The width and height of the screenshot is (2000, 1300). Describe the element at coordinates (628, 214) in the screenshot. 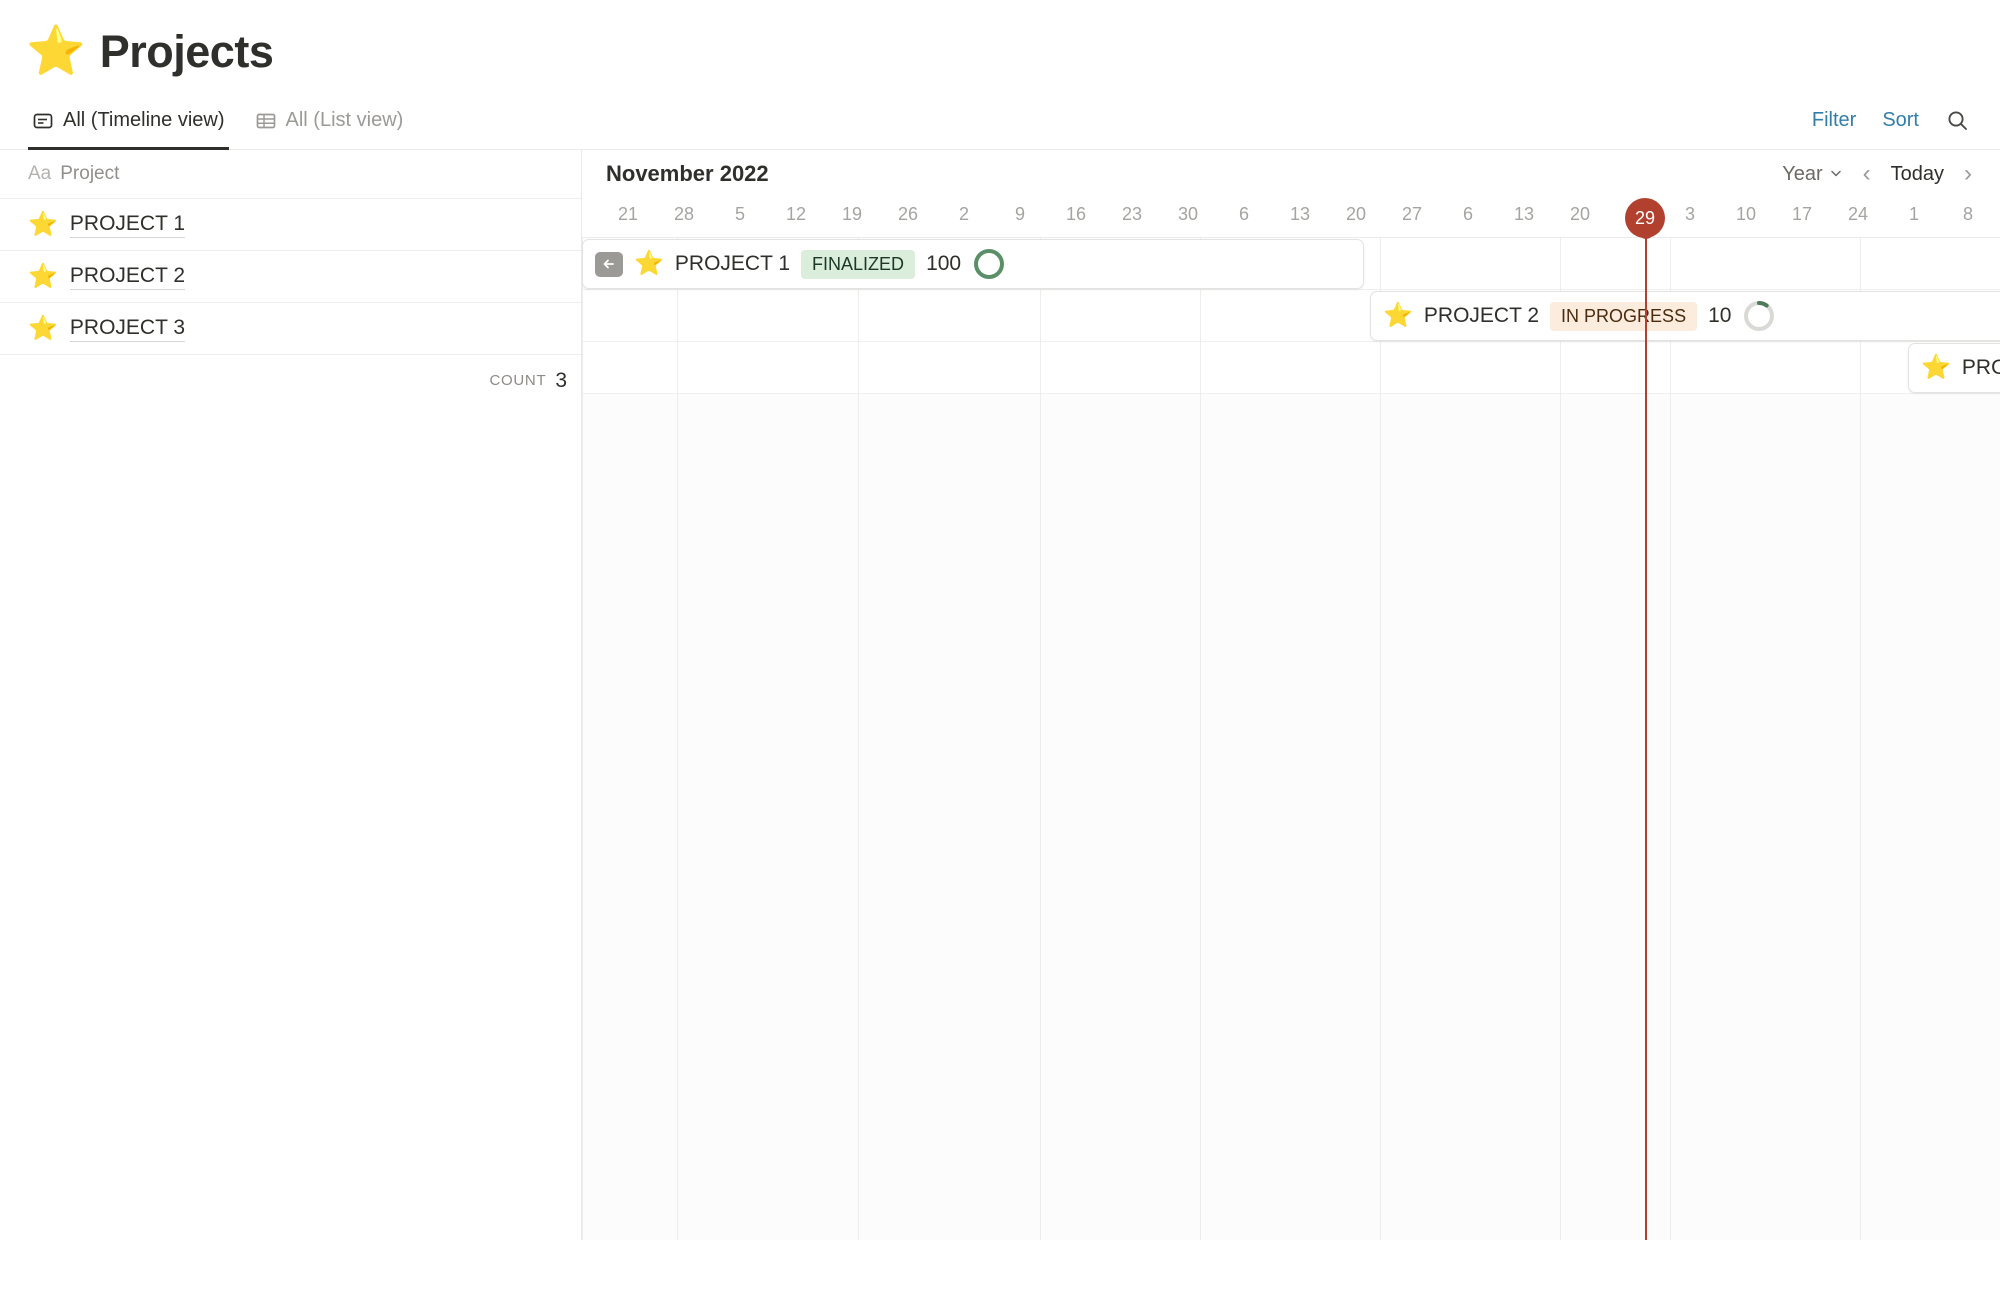

I see `date-tick: 21` at that location.